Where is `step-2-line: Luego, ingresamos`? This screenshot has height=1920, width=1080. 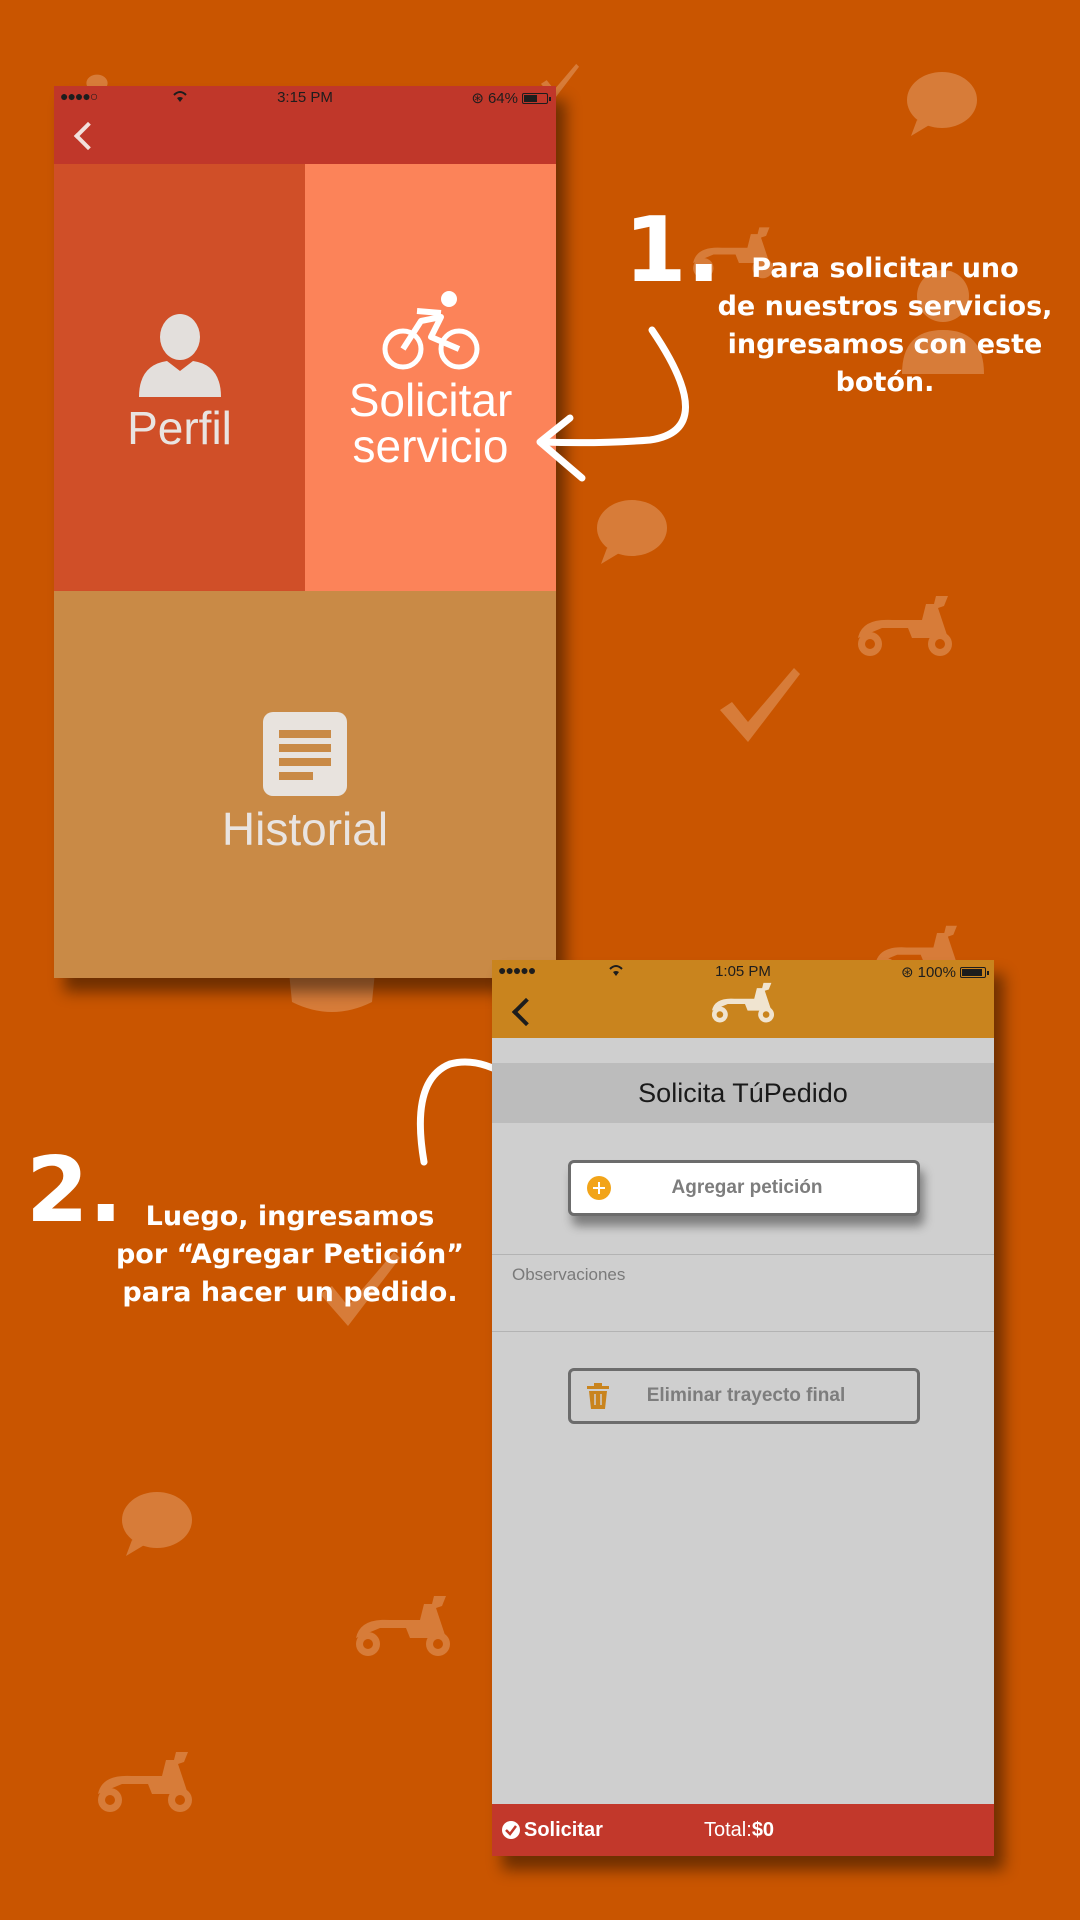
step-2-line: Luego, ingresamos is located at coordinates (290, 1216).